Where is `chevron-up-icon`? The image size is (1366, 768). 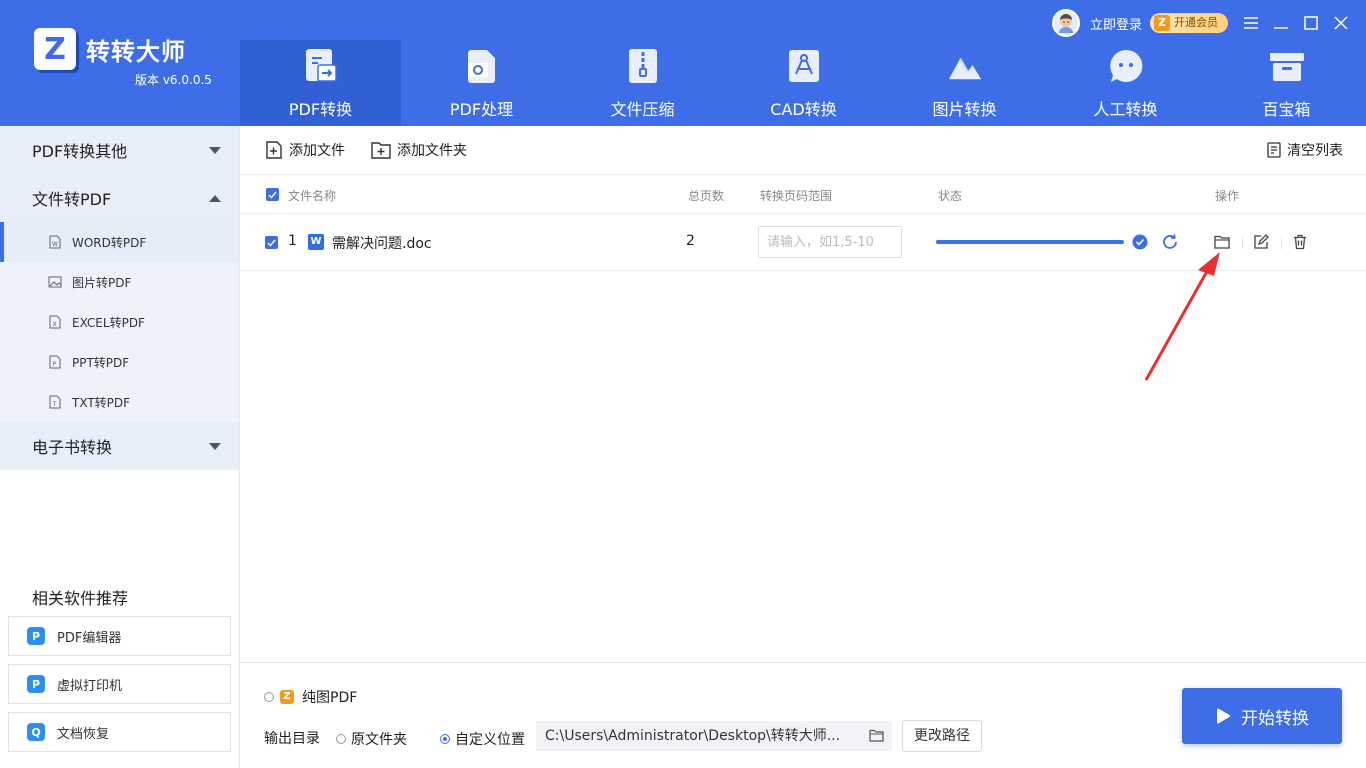 chevron-up-icon is located at coordinates (215, 198).